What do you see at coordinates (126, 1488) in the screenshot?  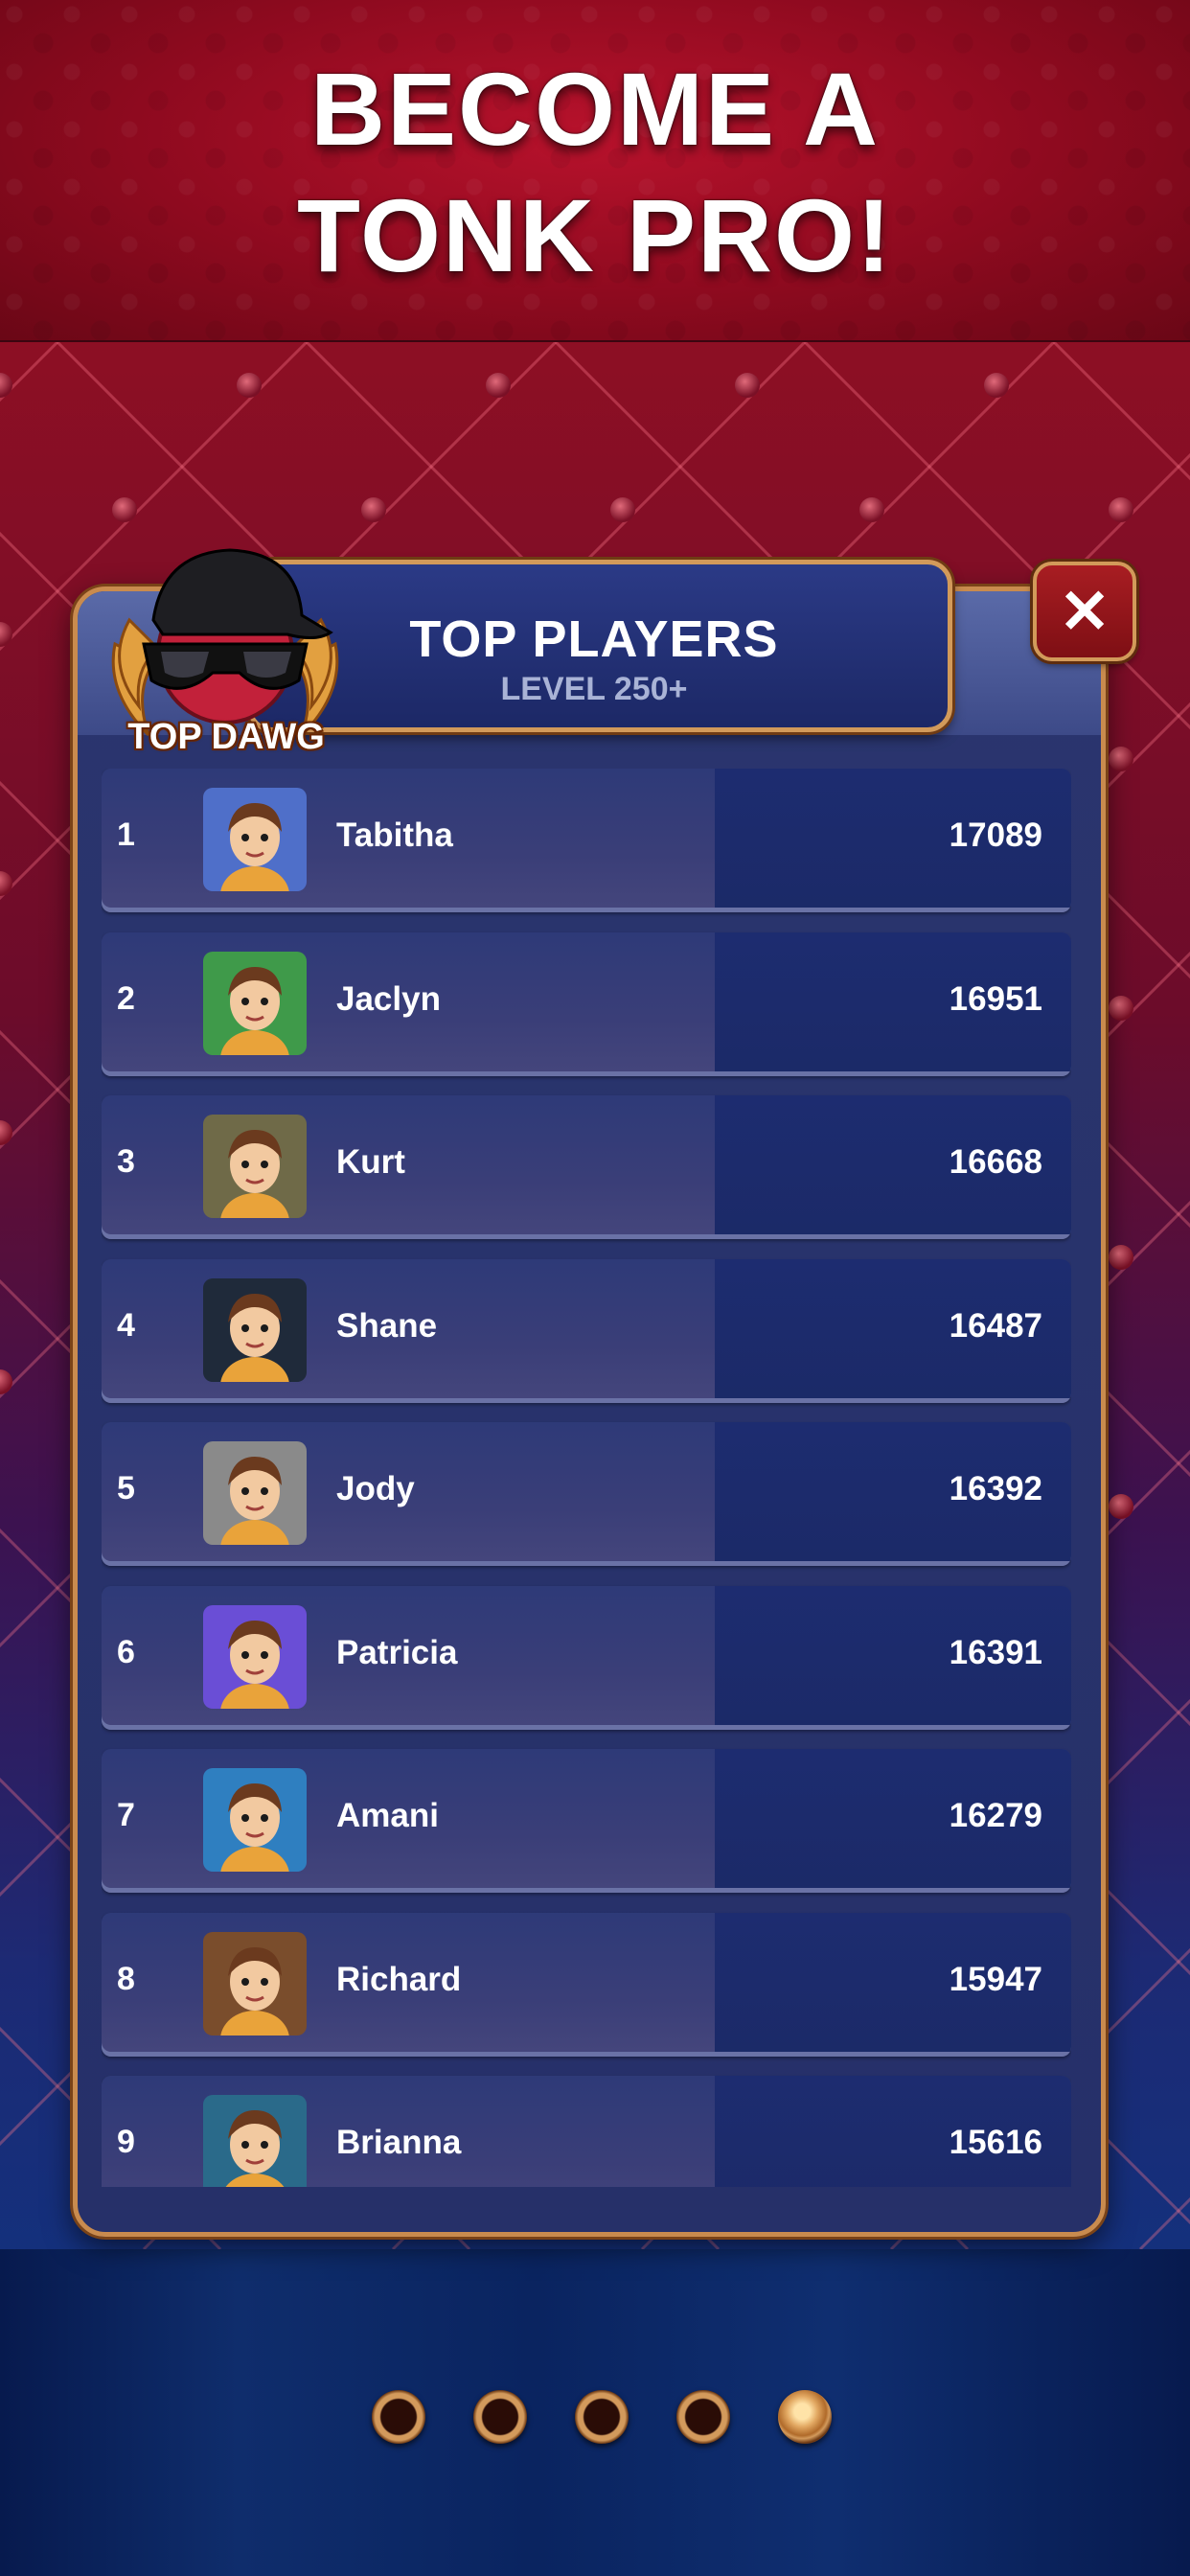 I see `player-rank: 5` at bounding box center [126, 1488].